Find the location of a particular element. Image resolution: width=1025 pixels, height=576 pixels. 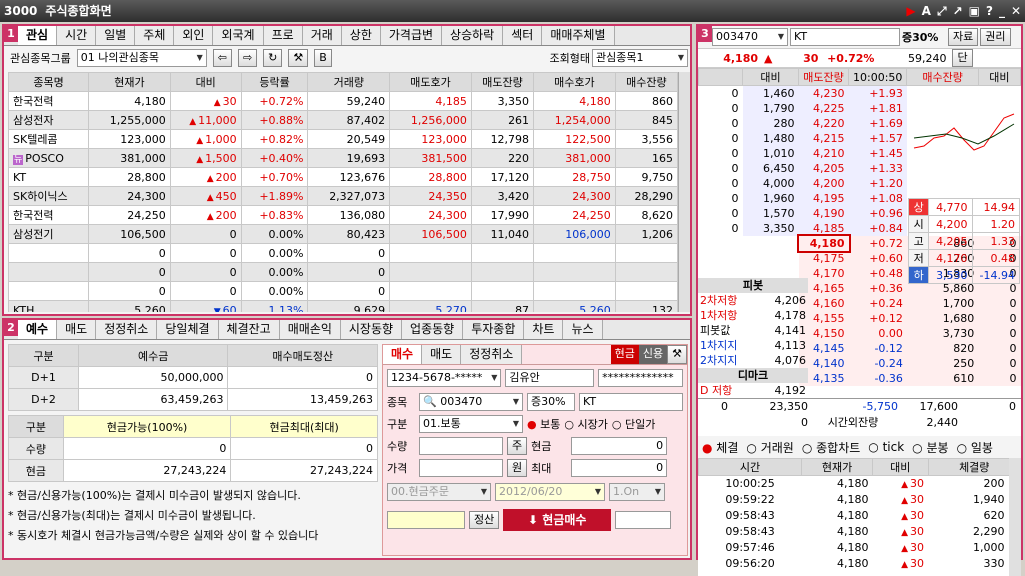

column-header: 종목명 is located at coordinates (49, 82).